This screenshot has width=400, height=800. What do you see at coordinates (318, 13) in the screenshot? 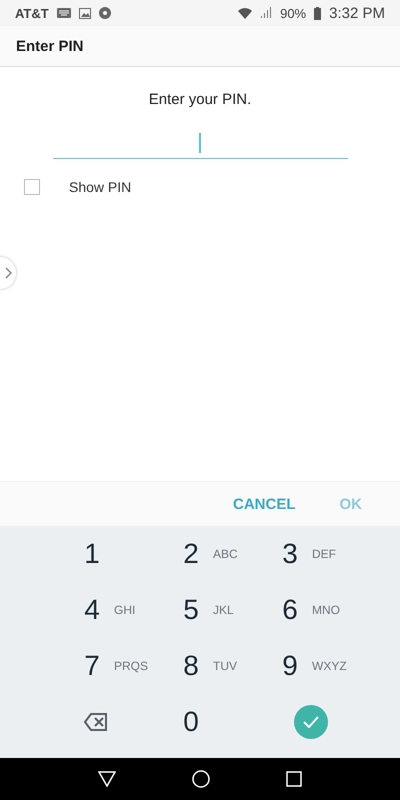
I see `battery-icon` at bounding box center [318, 13].